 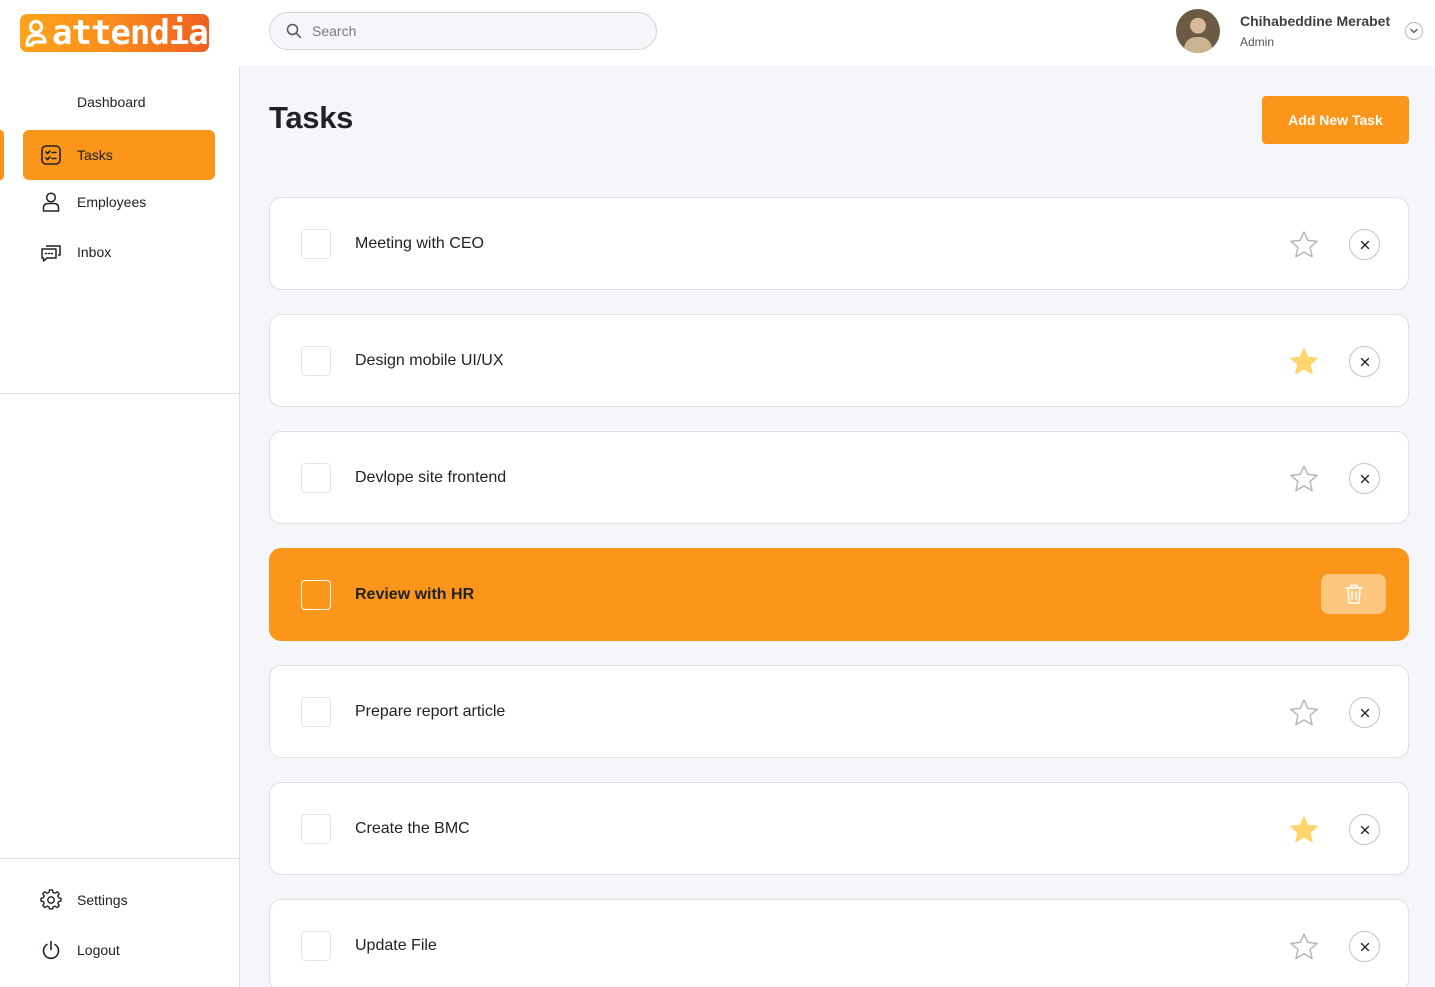 I want to click on add-new-task-button: Add New Task, so click(x=1335, y=120).